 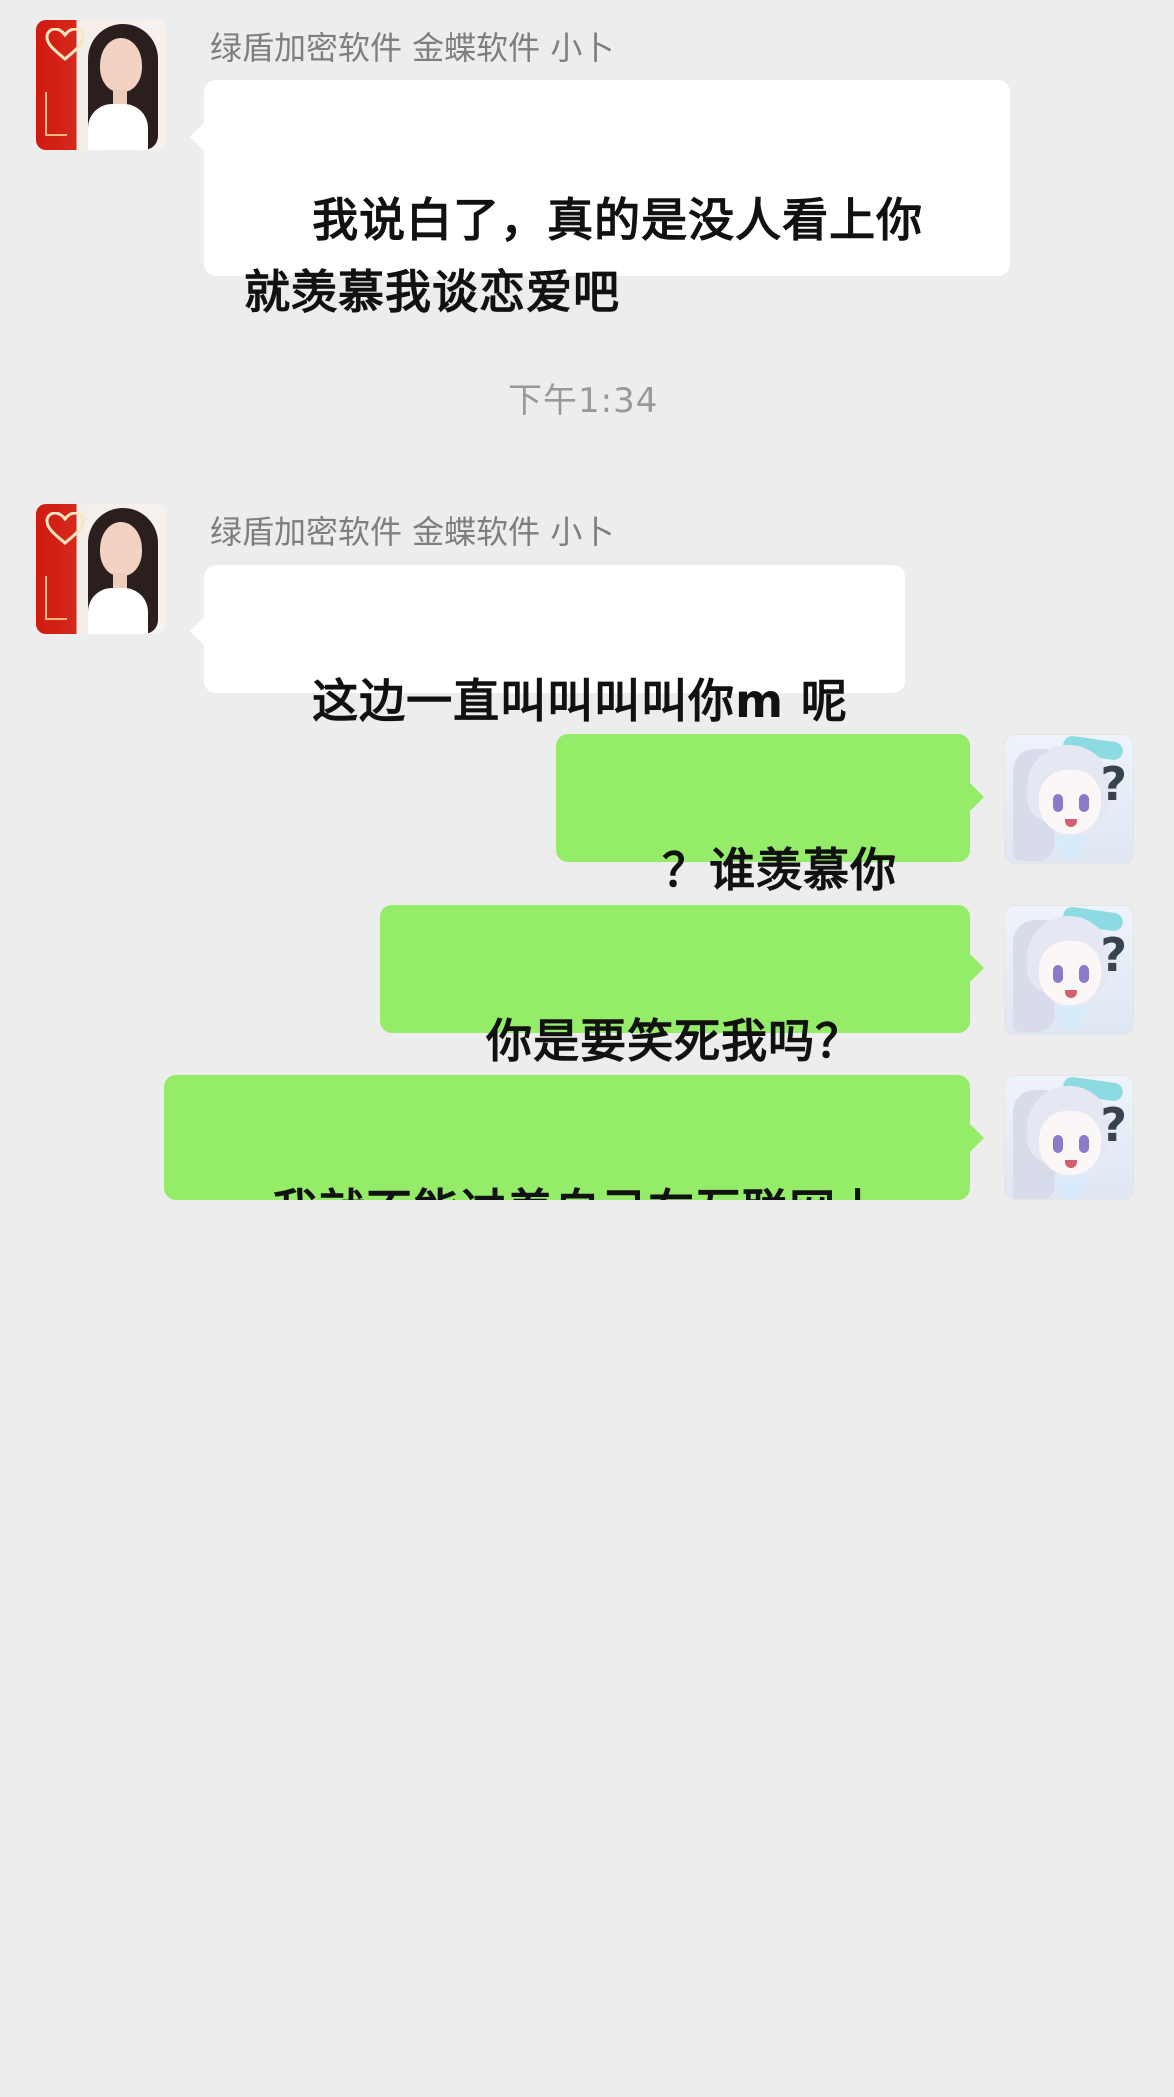 What do you see at coordinates (567, 1137) in the screenshot?
I see `outgoing-message-bubble: 我就不能过着自己在互联网上 的生活嘛，非要在那迷那个狗` at bounding box center [567, 1137].